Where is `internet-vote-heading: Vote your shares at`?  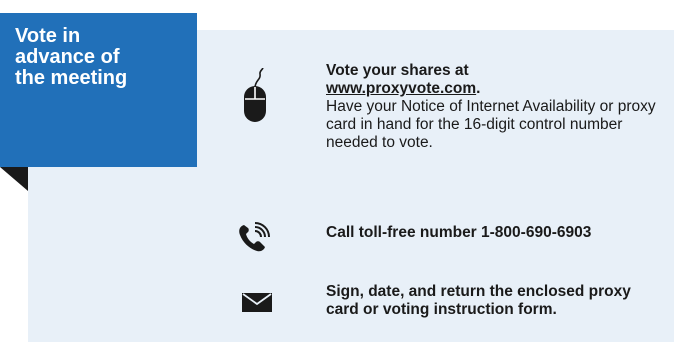
internet-vote-heading: Vote your shares at is located at coordinates (397, 70).